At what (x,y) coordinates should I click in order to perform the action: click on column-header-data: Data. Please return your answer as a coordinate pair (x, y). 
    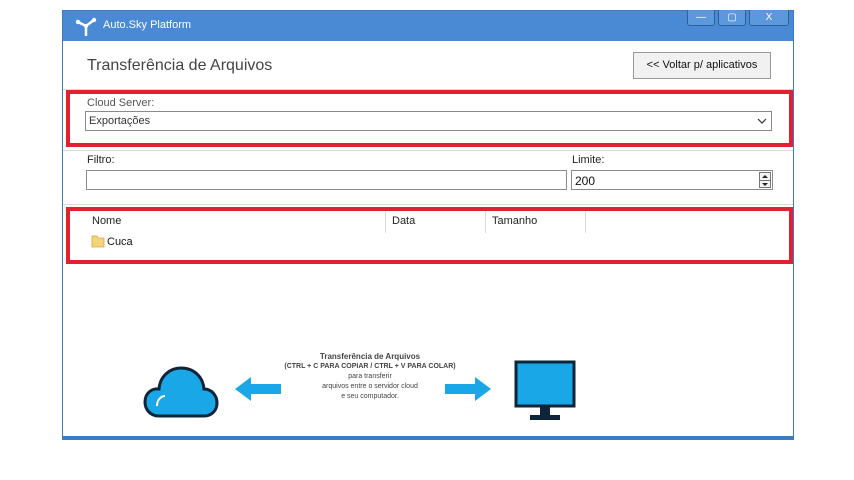
    Looking at the image, I should click on (403, 221).